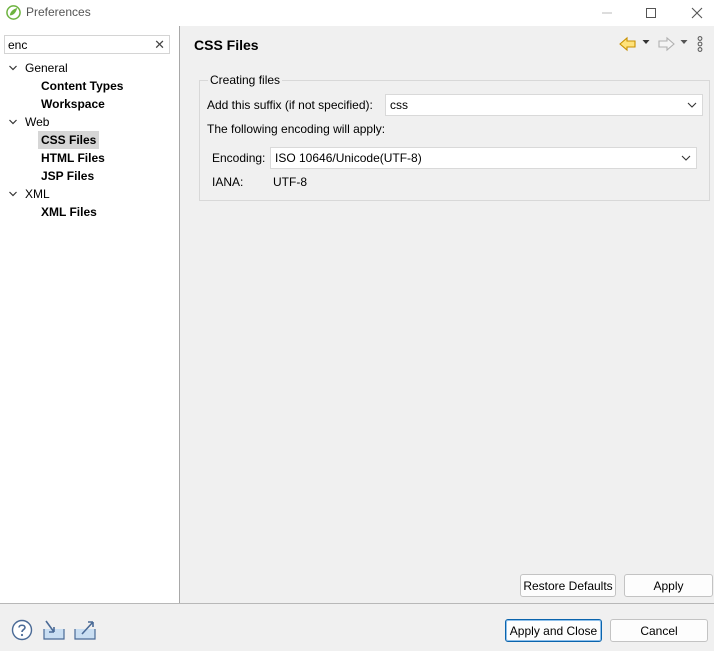 The width and height of the screenshot is (714, 651). What do you see at coordinates (73, 104) in the screenshot?
I see `tree-label-workspace: Workspace` at bounding box center [73, 104].